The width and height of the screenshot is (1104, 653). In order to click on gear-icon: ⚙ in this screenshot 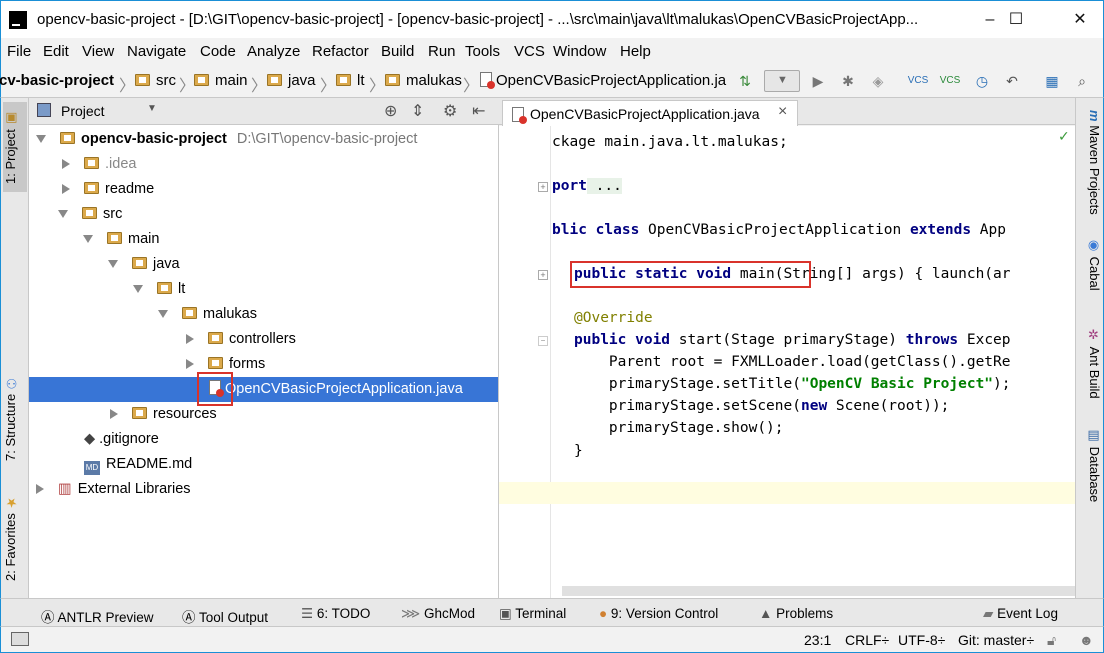, I will do `click(450, 111)`.